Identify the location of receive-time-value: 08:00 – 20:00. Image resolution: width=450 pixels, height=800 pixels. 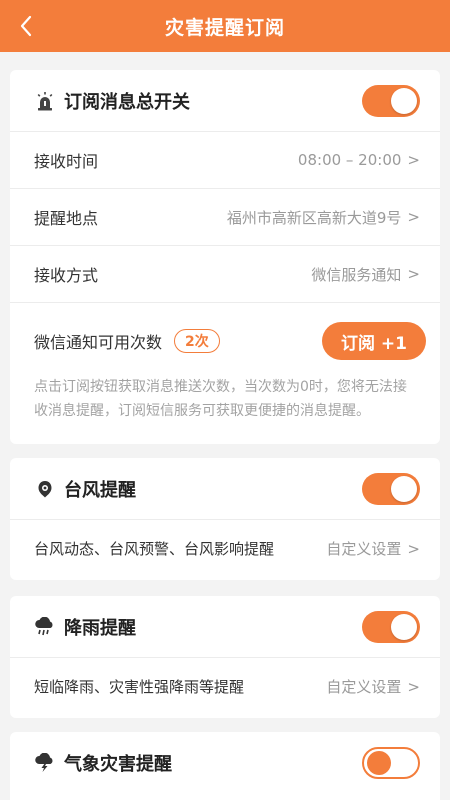
(349, 160).